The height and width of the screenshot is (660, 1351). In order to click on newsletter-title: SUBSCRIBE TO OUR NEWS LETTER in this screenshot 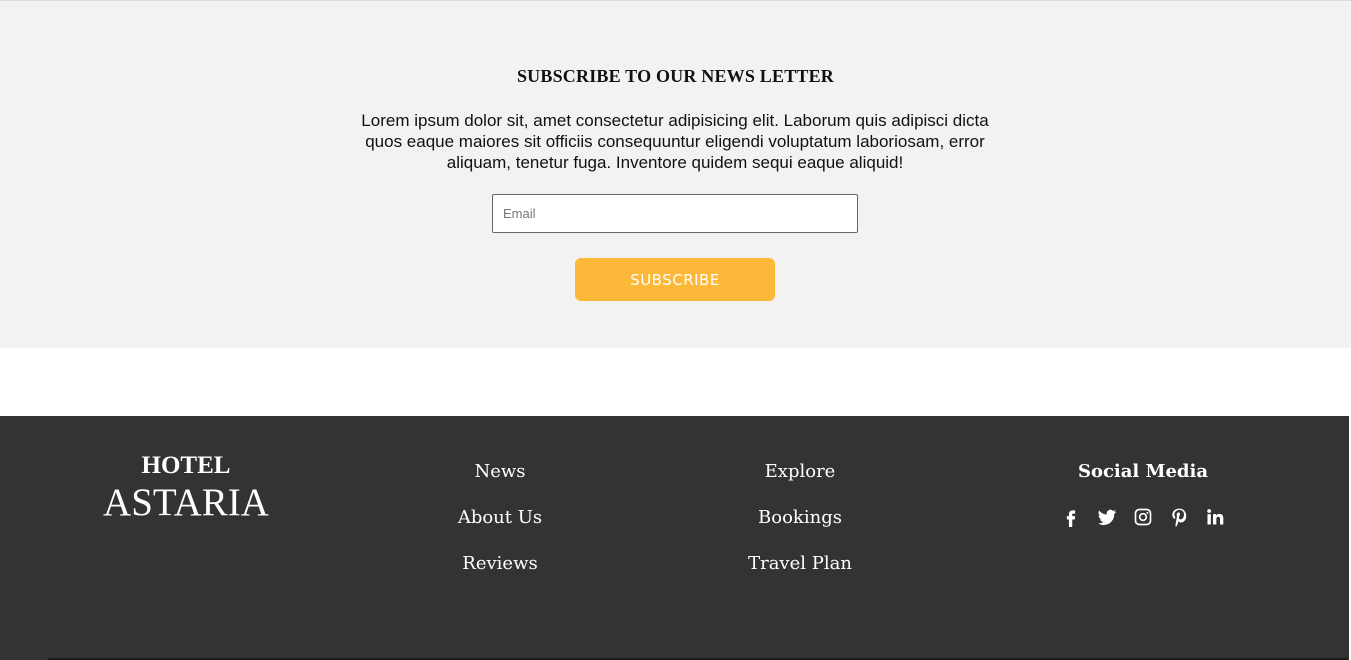, I will do `click(675, 76)`.